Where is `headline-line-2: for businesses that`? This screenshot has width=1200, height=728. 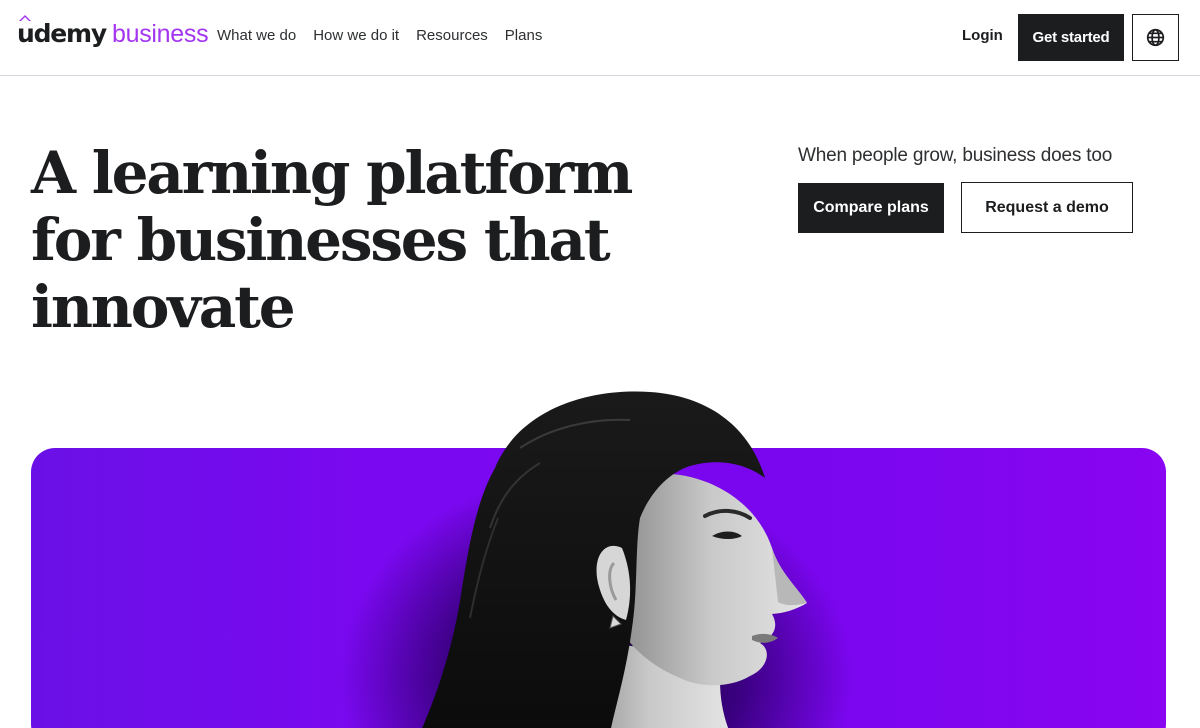 headline-line-2: for businesses that is located at coordinates (321, 240).